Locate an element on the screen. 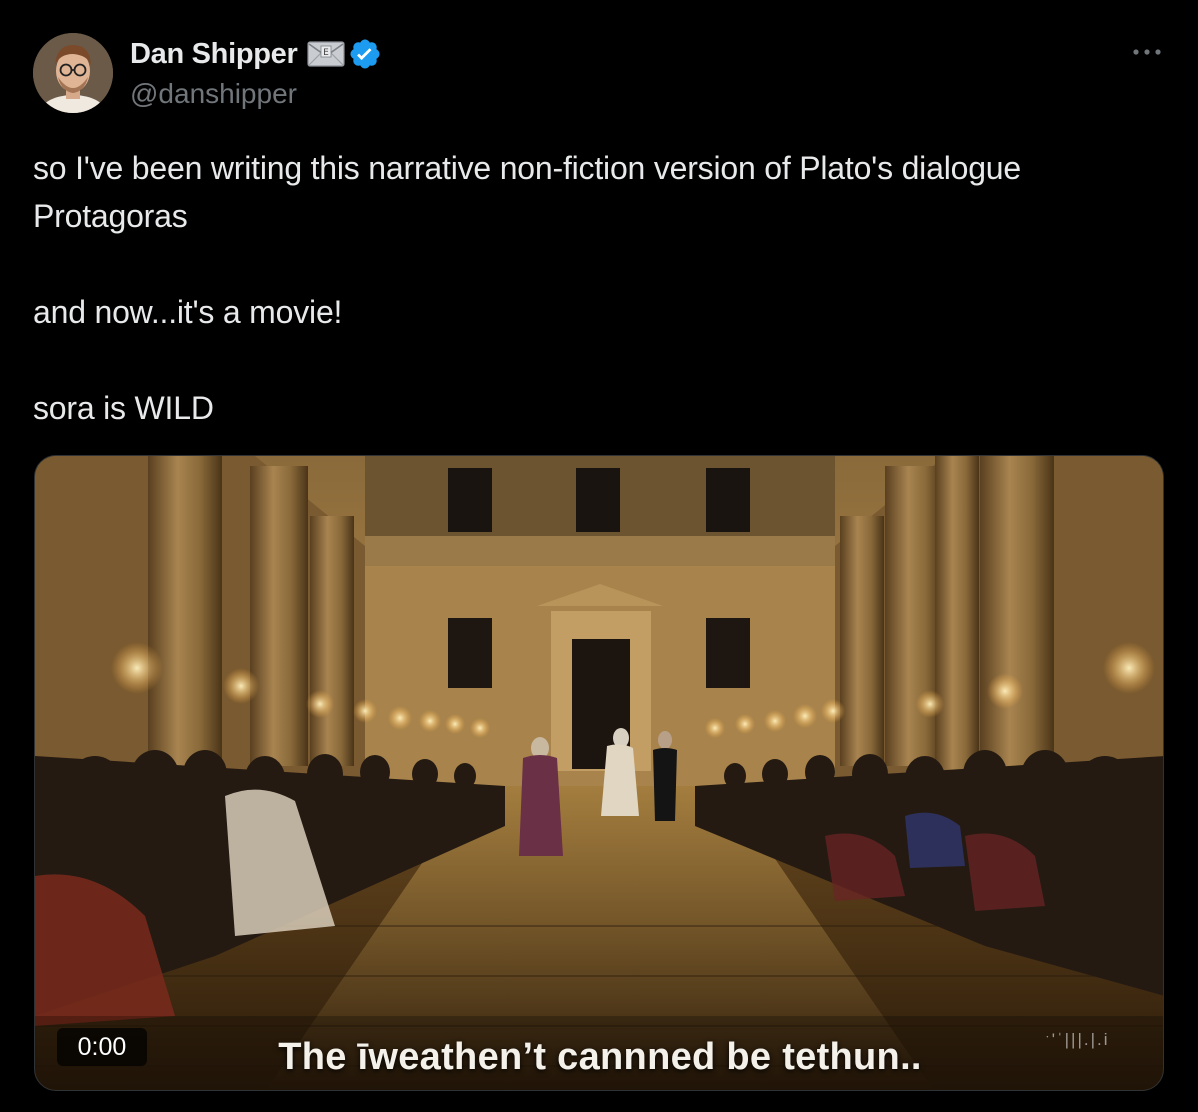 Image resolution: width=1198 pixels, height=1112 pixels. mail-badge-letter: E is located at coordinates (326, 53).